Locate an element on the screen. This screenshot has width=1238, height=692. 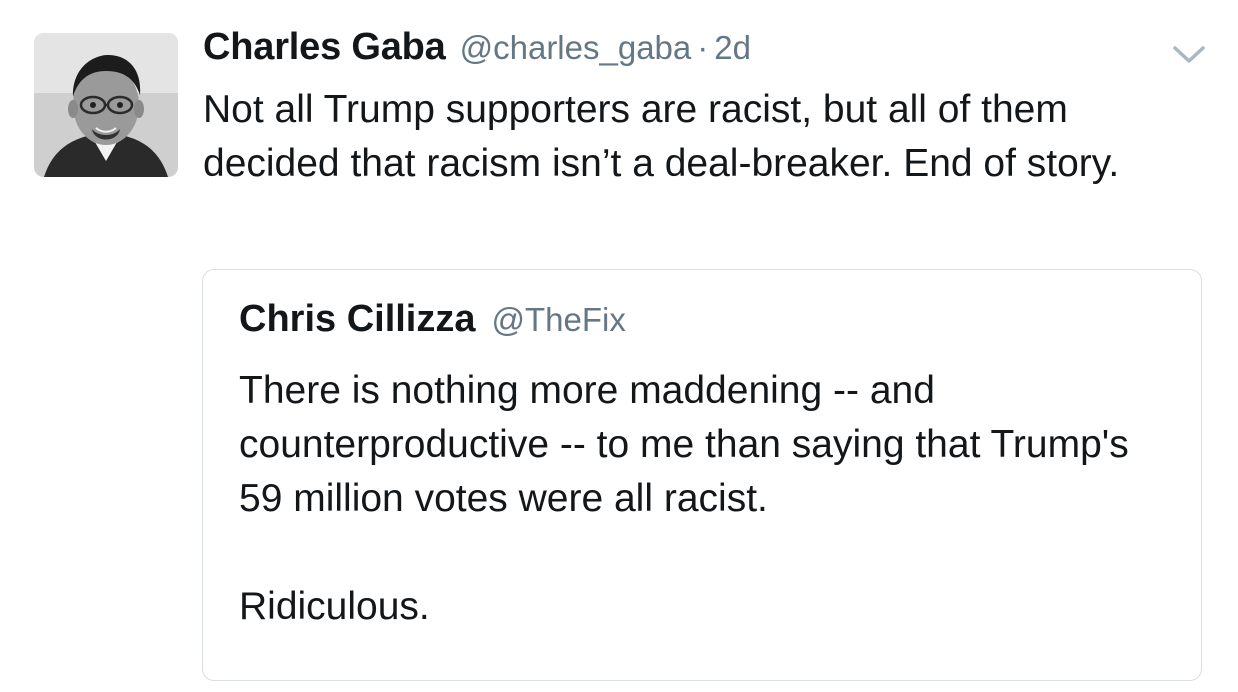
author-name: Charles Gaba is located at coordinates (324, 47).